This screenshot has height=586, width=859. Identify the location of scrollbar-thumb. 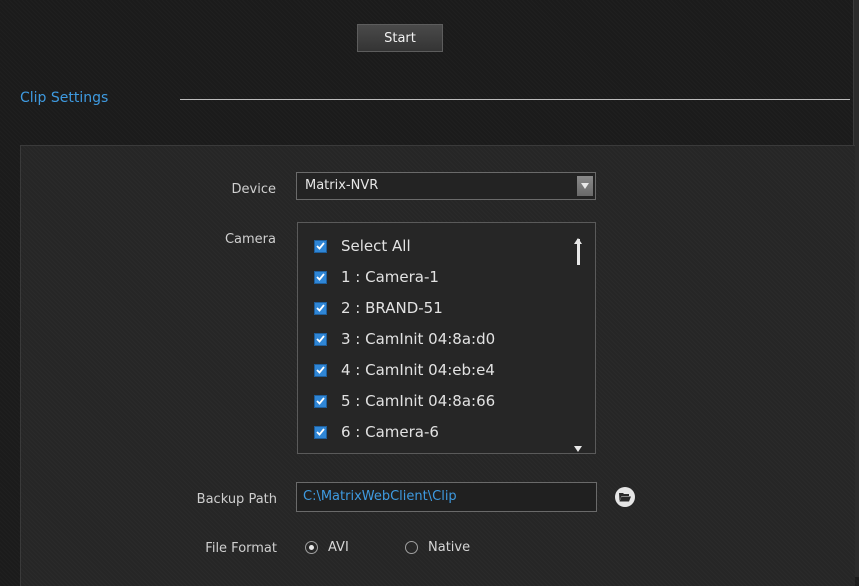
(578, 252).